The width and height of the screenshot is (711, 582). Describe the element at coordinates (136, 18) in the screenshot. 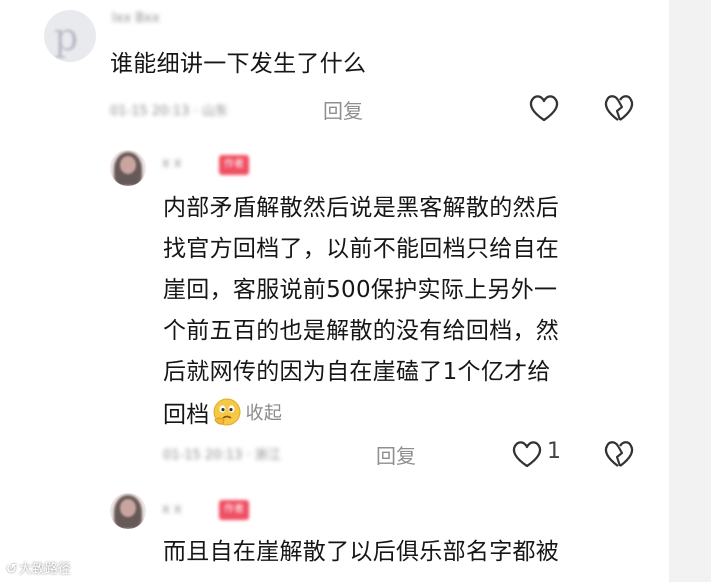

I see `username: Ixx Bxx` at that location.